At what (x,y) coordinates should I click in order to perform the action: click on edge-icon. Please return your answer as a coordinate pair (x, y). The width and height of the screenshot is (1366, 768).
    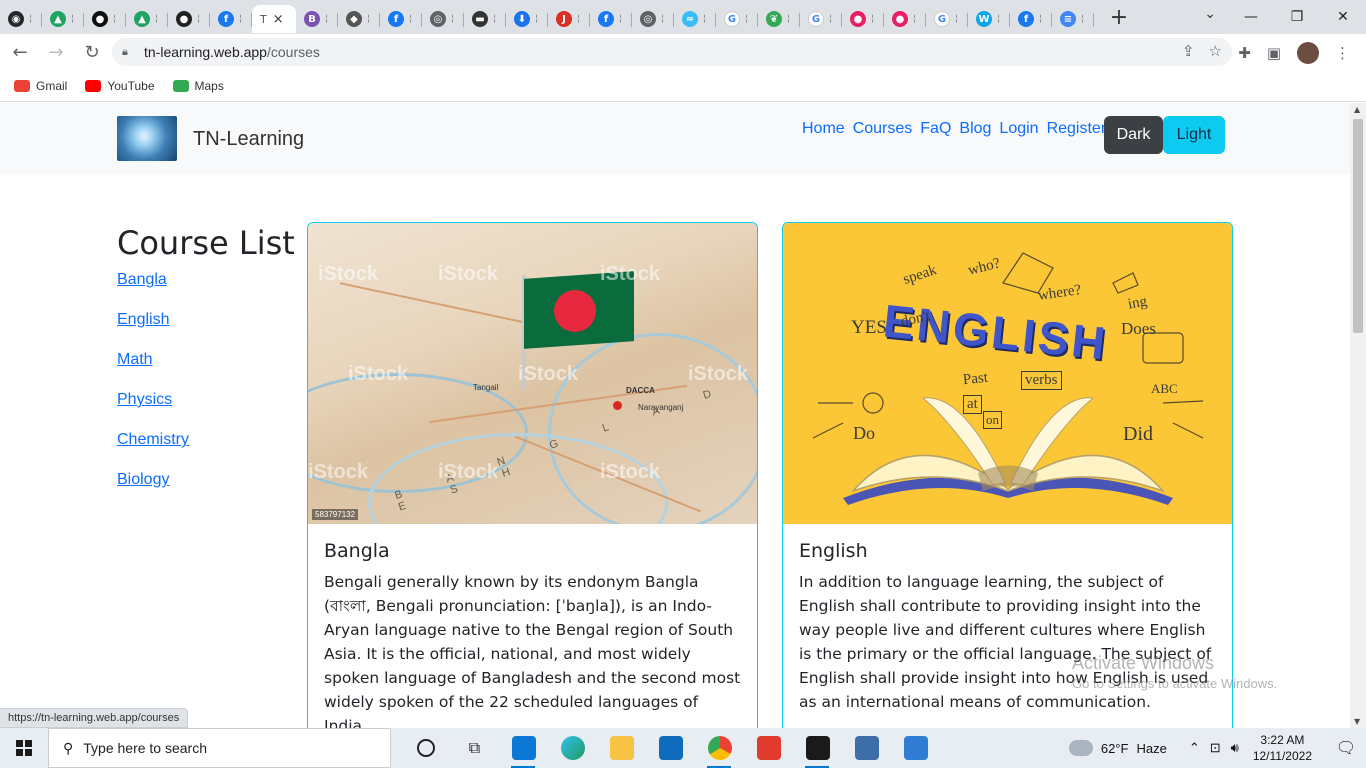
    Looking at the image, I should click on (572, 748).